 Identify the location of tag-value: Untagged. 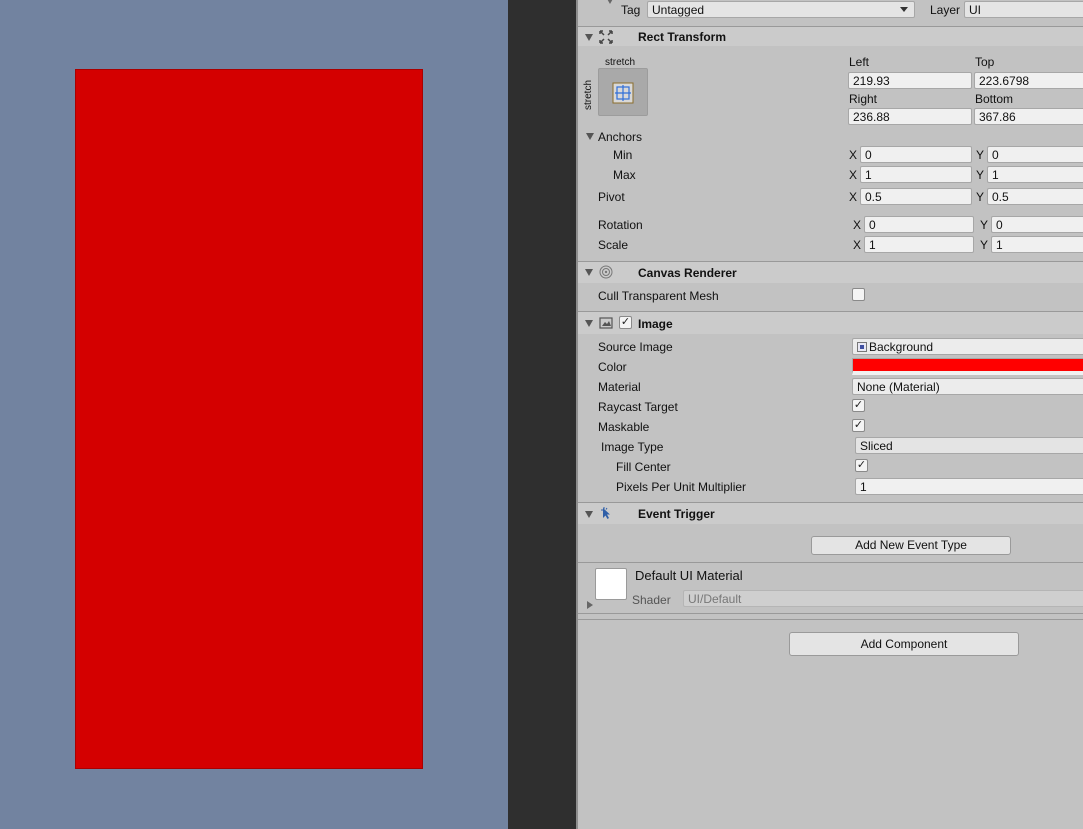
(678, 10).